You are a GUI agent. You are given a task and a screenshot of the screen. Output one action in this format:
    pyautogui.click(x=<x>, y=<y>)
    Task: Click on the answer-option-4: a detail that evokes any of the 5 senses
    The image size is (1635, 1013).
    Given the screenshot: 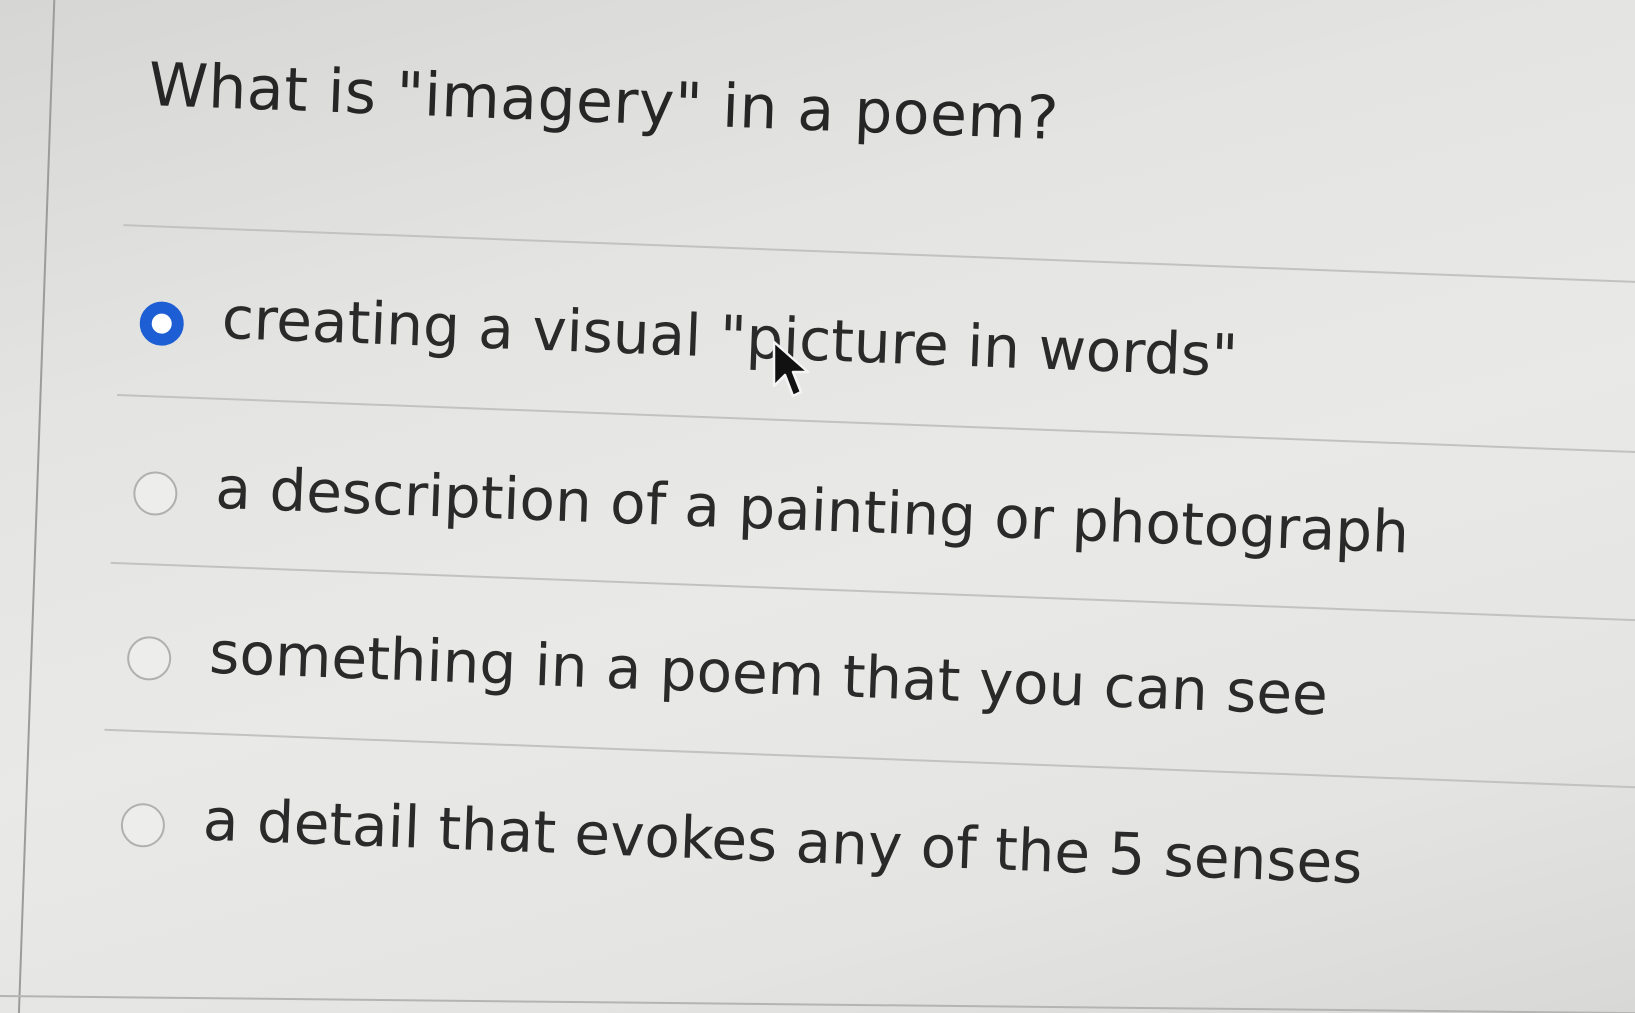 What is the action you would take?
    pyautogui.click(x=820, y=852)
    